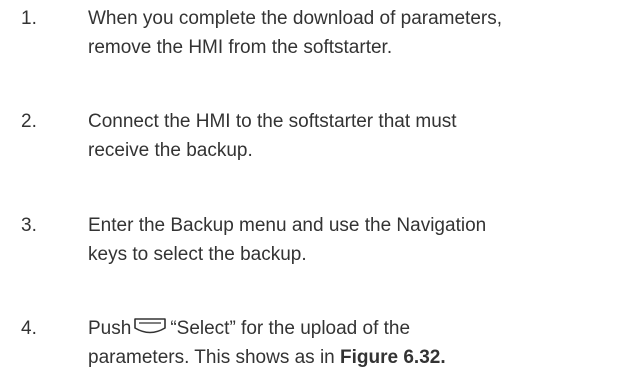 This screenshot has width=632, height=372. What do you see at coordinates (393, 357) in the screenshot?
I see `figure-reference: Figure 6.32.` at bounding box center [393, 357].